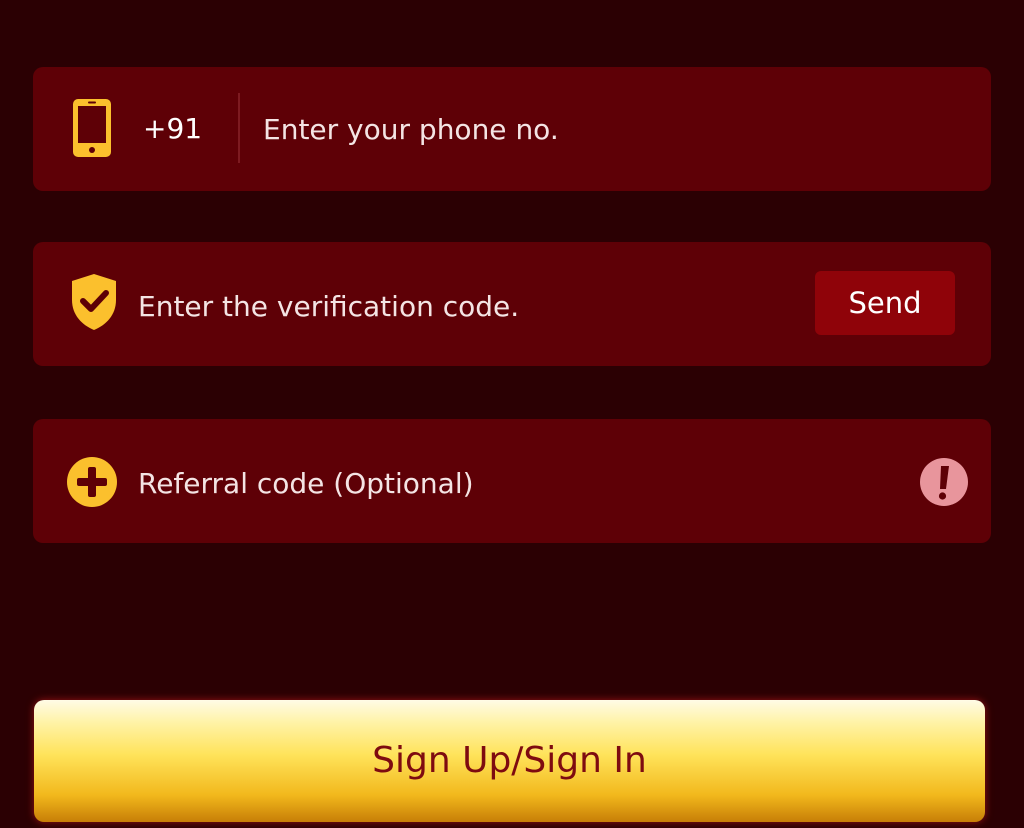  Describe the element at coordinates (239, 128) in the screenshot. I see `field-divider` at that location.